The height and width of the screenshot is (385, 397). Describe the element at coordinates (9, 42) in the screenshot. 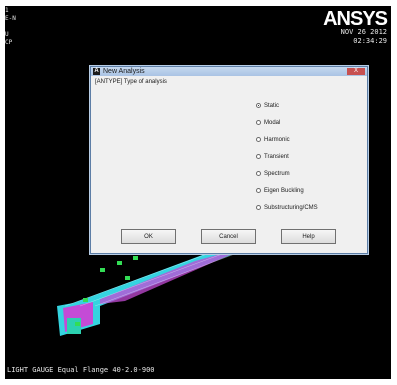

I see `corner-label-constraint: CP` at that location.